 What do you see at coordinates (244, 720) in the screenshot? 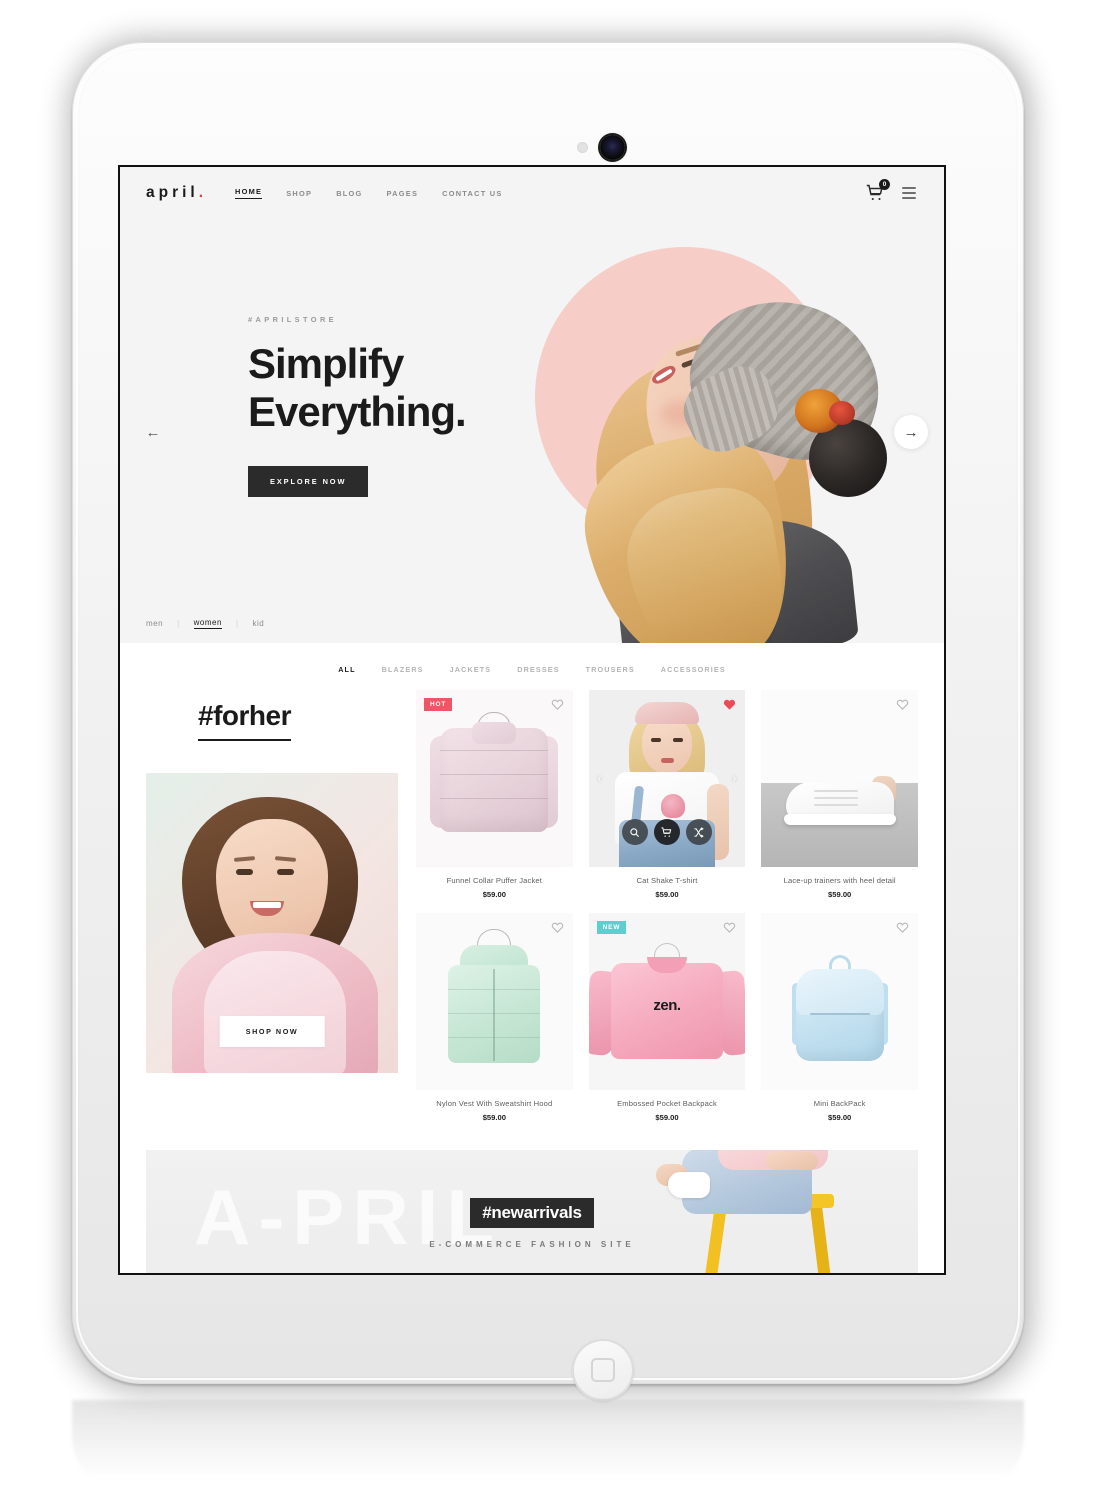
I see `promo-heading: #forher` at bounding box center [244, 720].